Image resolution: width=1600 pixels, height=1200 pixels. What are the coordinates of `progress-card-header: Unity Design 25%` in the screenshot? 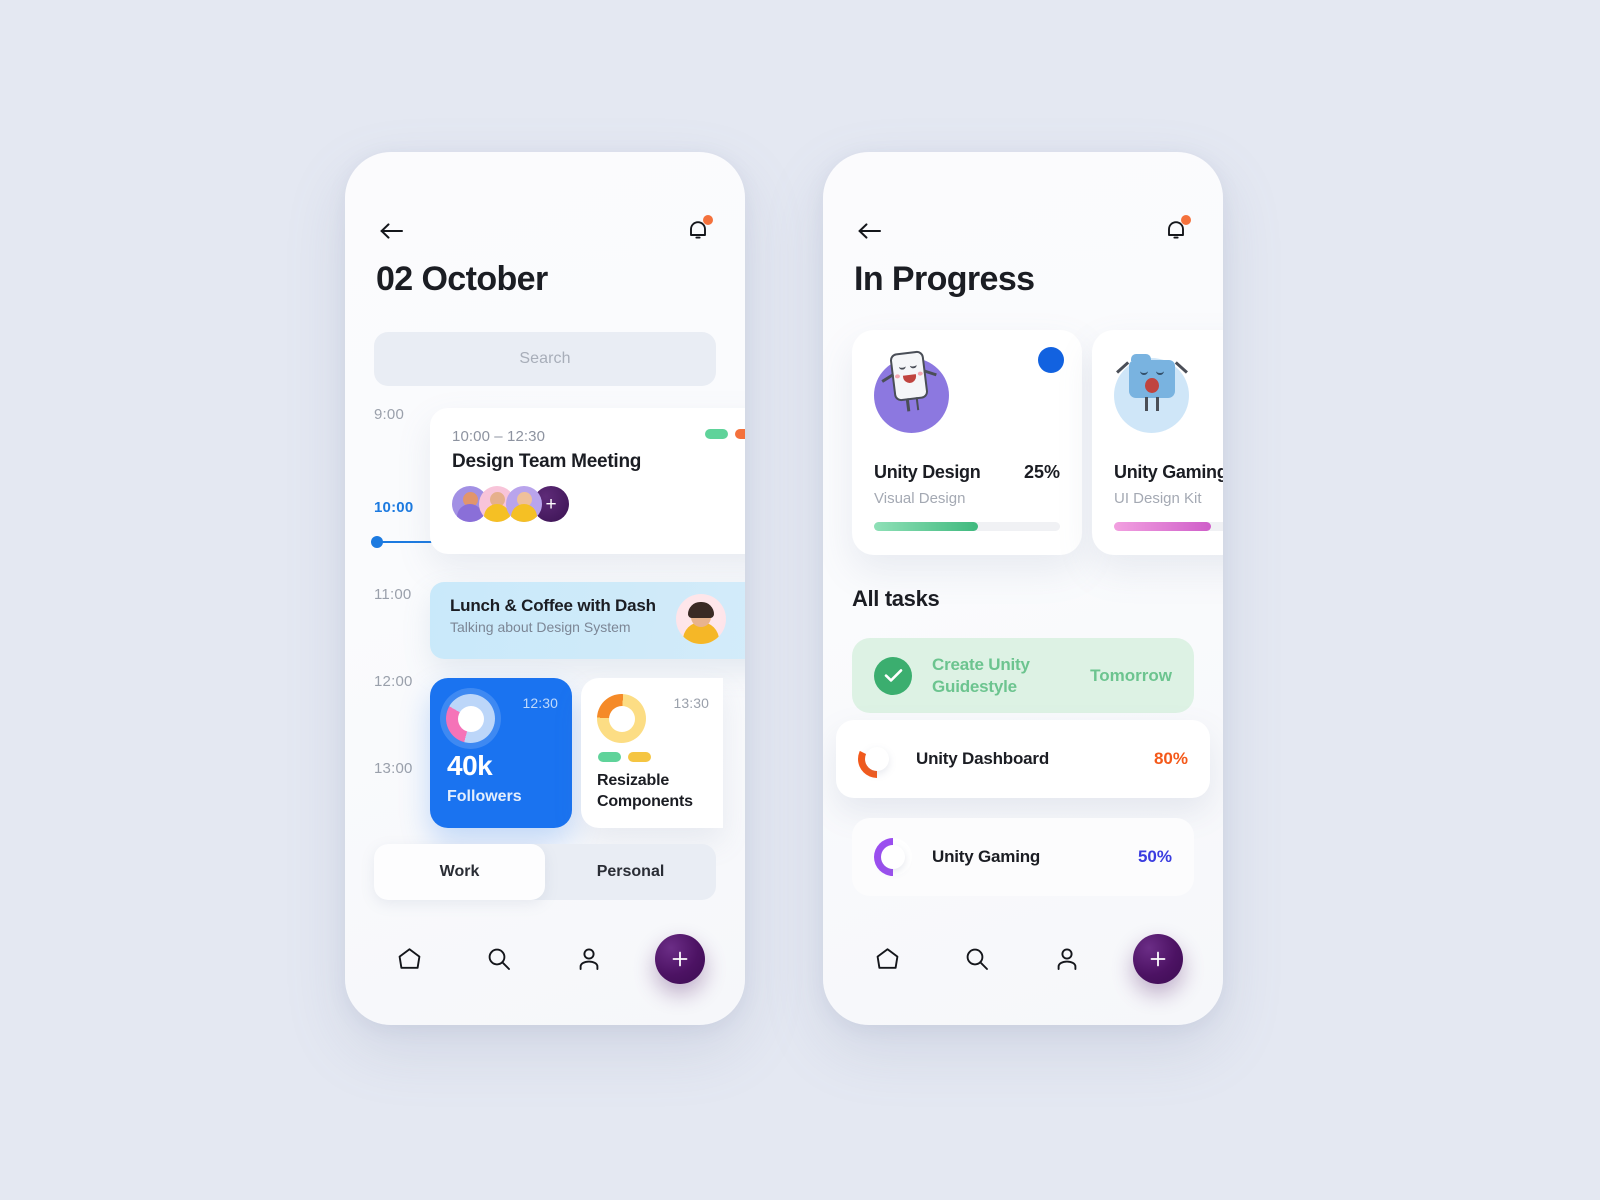 It's located at (967, 472).